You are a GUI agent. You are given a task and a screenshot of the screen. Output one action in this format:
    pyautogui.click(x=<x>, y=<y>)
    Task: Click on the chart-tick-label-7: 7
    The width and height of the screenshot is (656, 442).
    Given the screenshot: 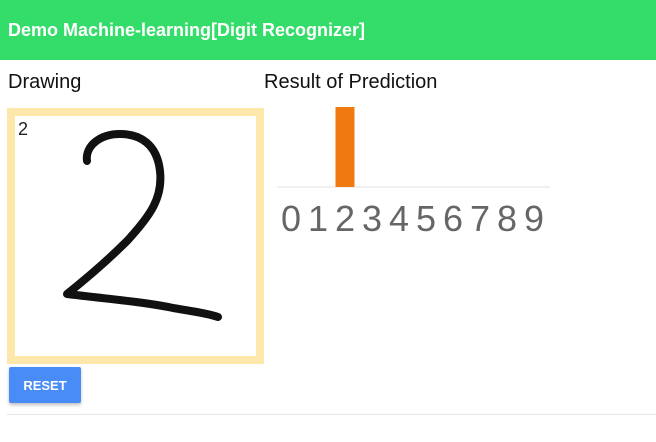 What is the action you would take?
    pyautogui.click(x=480, y=218)
    